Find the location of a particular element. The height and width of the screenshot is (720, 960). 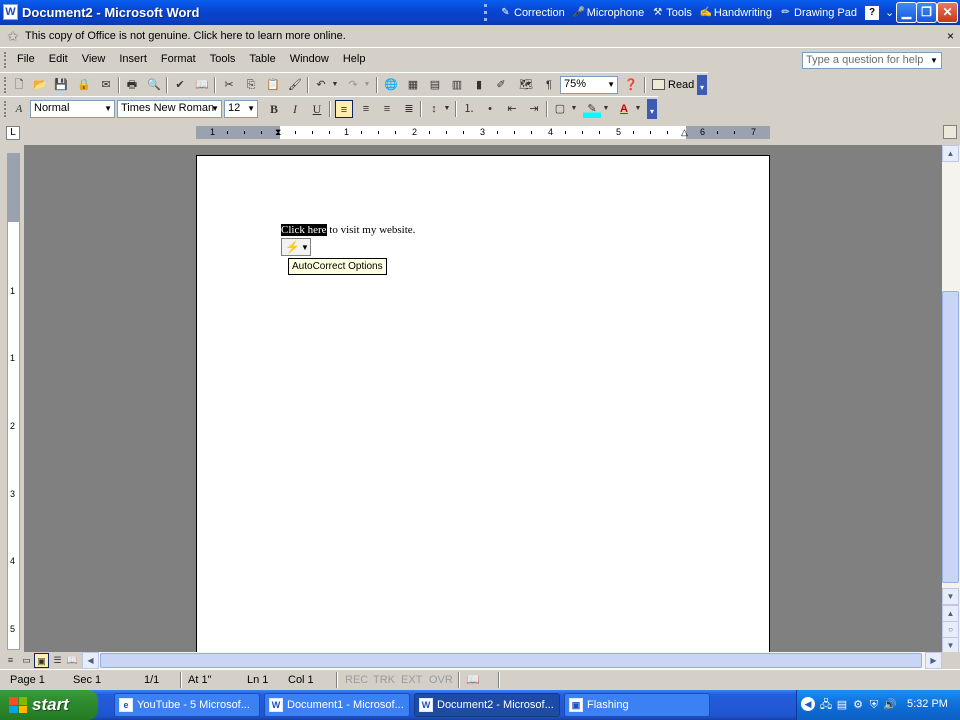

horizontal-ruler: 1 ⧗ 1 2 3 4 5 △ 6 7 is located at coordinates (483, 132).